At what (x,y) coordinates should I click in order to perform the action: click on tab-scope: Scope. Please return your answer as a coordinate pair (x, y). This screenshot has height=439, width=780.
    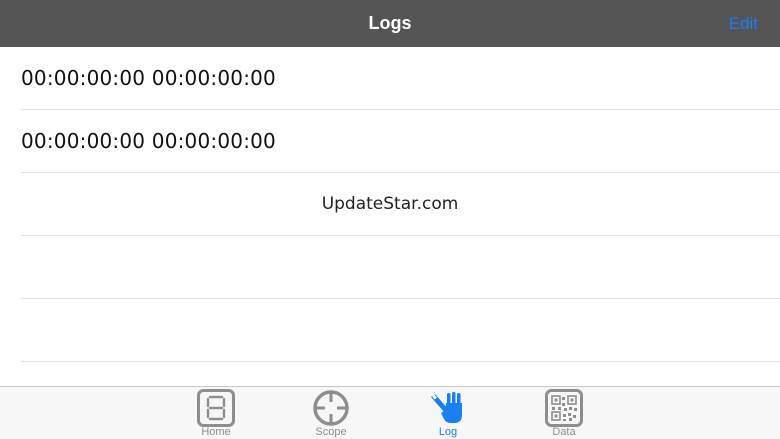
    Looking at the image, I should click on (331, 413).